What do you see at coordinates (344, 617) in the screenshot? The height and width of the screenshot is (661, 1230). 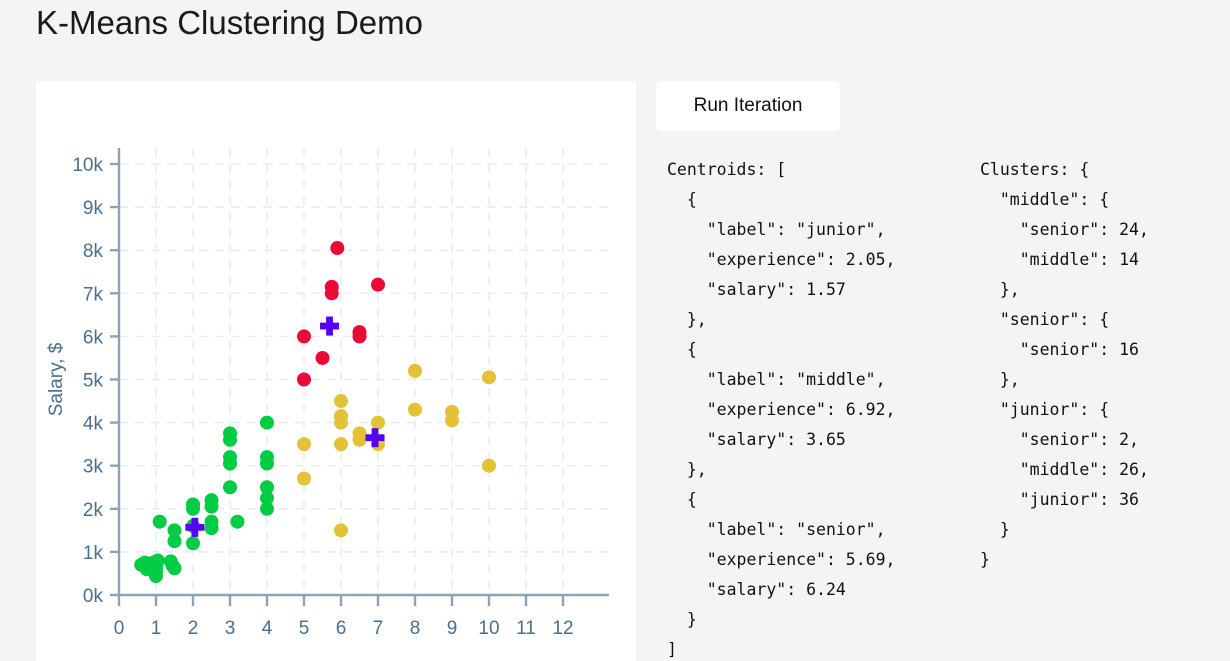 I see `x-axis: 0 1 2 3 4 5 6 7 8 9 10 11 12` at bounding box center [344, 617].